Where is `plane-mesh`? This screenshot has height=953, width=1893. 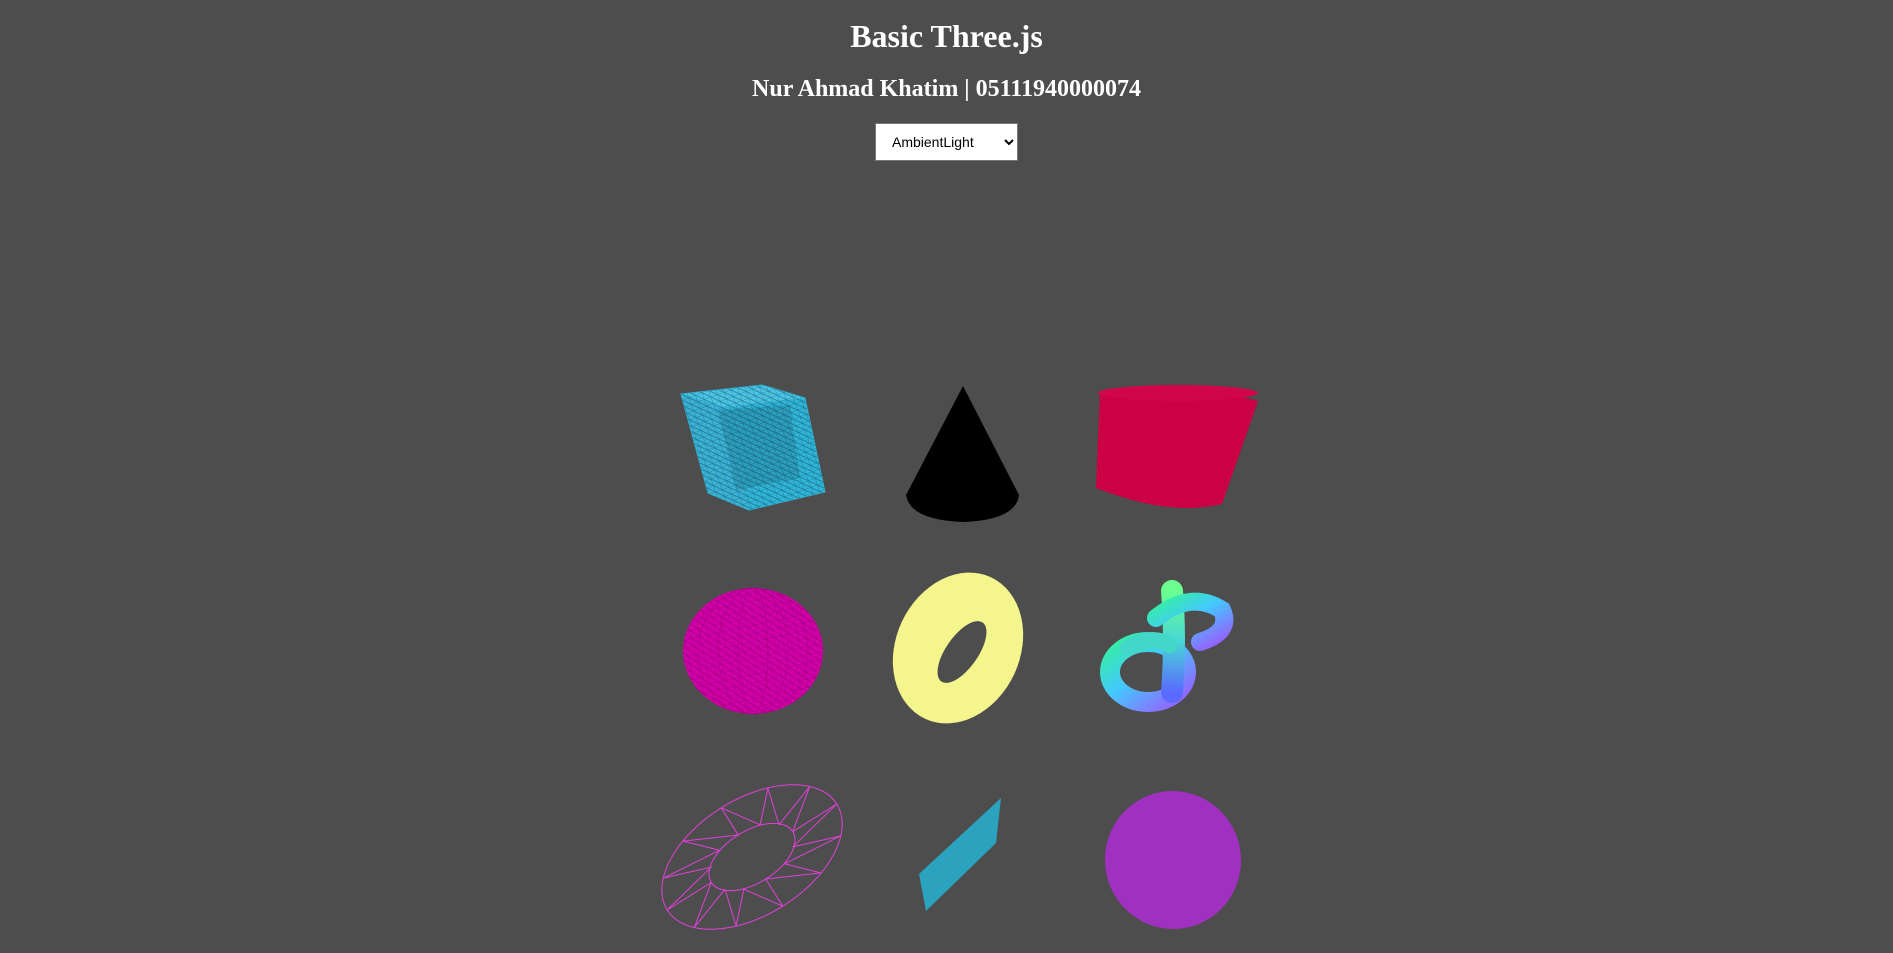 plane-mesh is located at coordinates (960, 854).